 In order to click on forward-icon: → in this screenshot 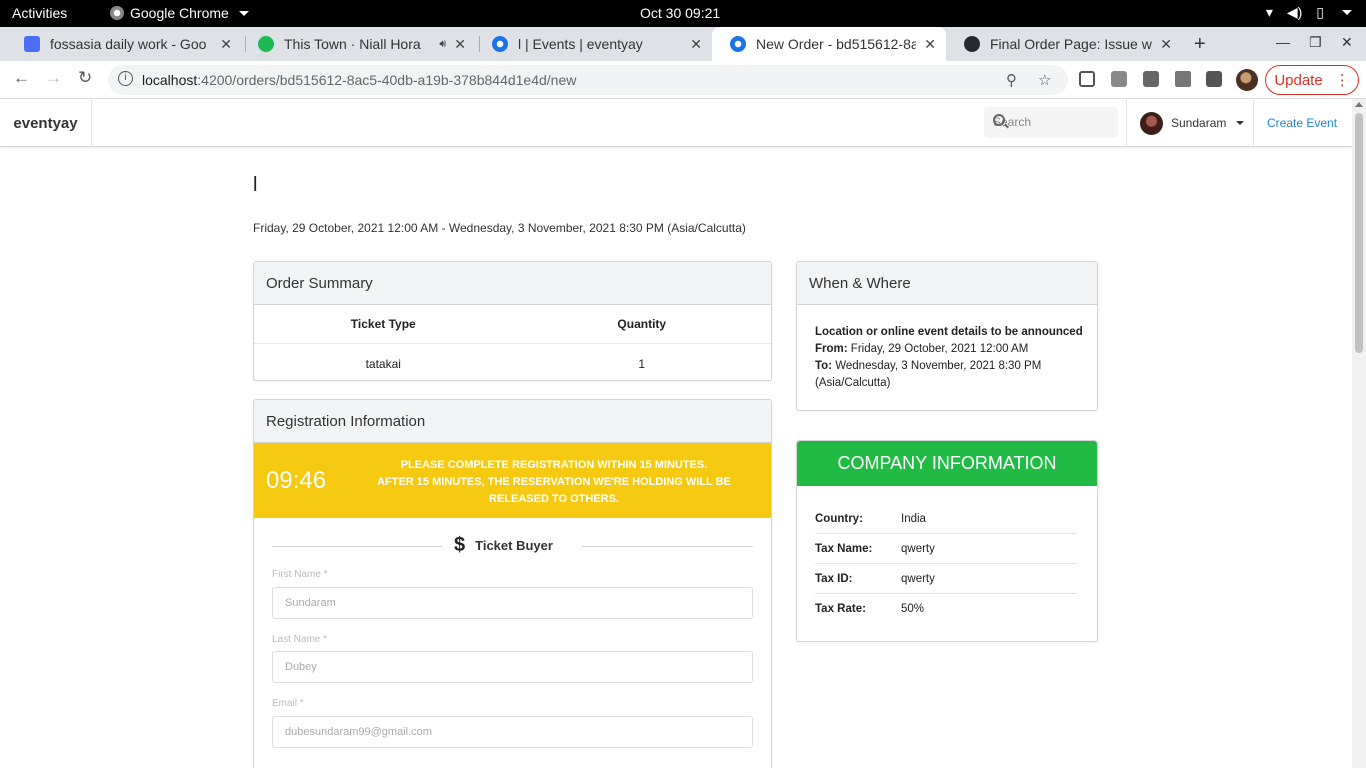, I will do `click(53, 78)`.